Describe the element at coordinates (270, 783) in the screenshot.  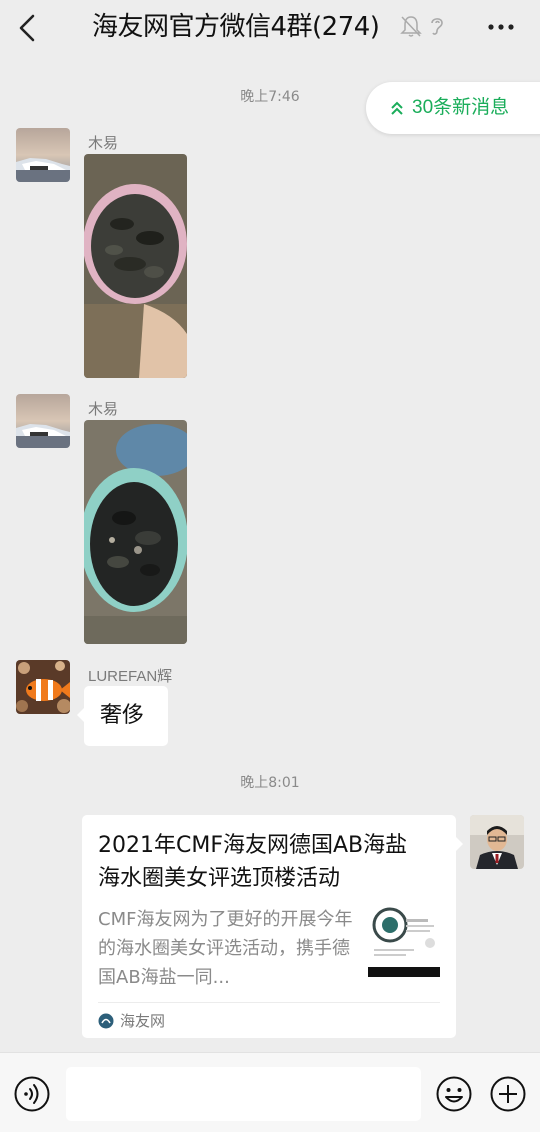
I see `message-timestamp: 晚上8:01` at that location.